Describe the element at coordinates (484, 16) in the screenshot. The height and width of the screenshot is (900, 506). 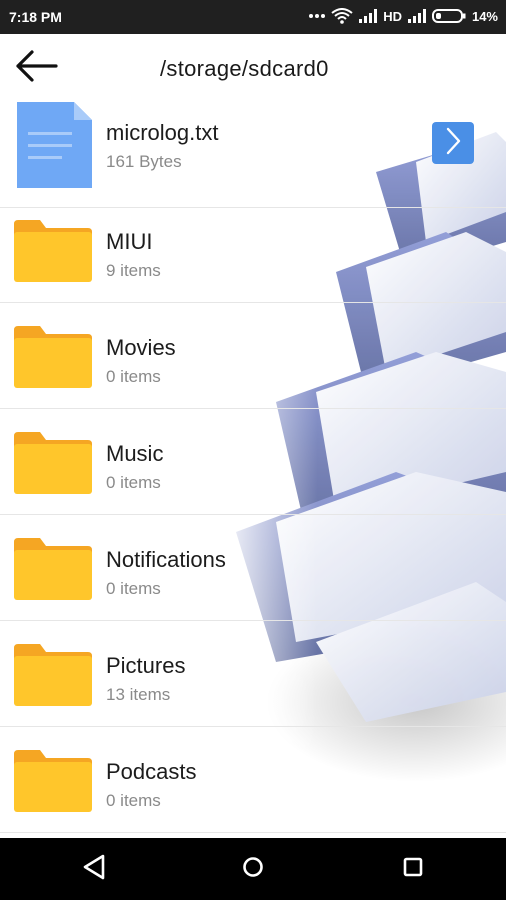
I see `battery-percent: 14%` at that location.